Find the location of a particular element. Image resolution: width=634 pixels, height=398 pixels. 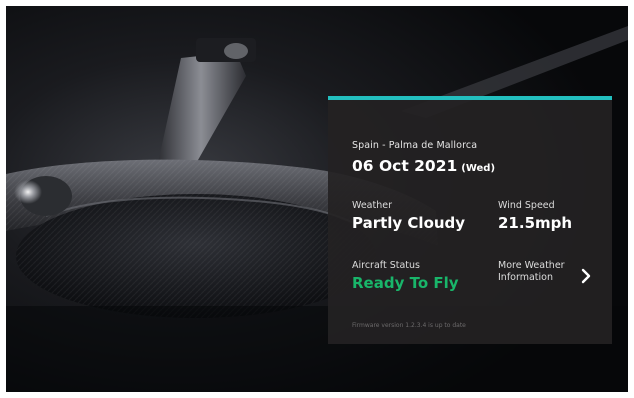

chevron-right-icon is located at coordinates (586, 276).